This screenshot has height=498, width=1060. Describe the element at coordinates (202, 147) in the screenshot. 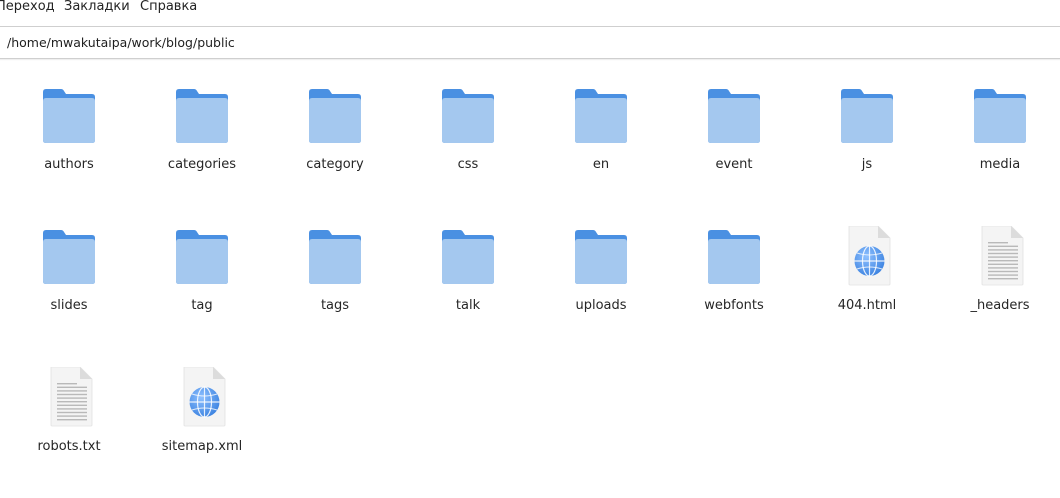

I see `folder-item: categories` at that location.